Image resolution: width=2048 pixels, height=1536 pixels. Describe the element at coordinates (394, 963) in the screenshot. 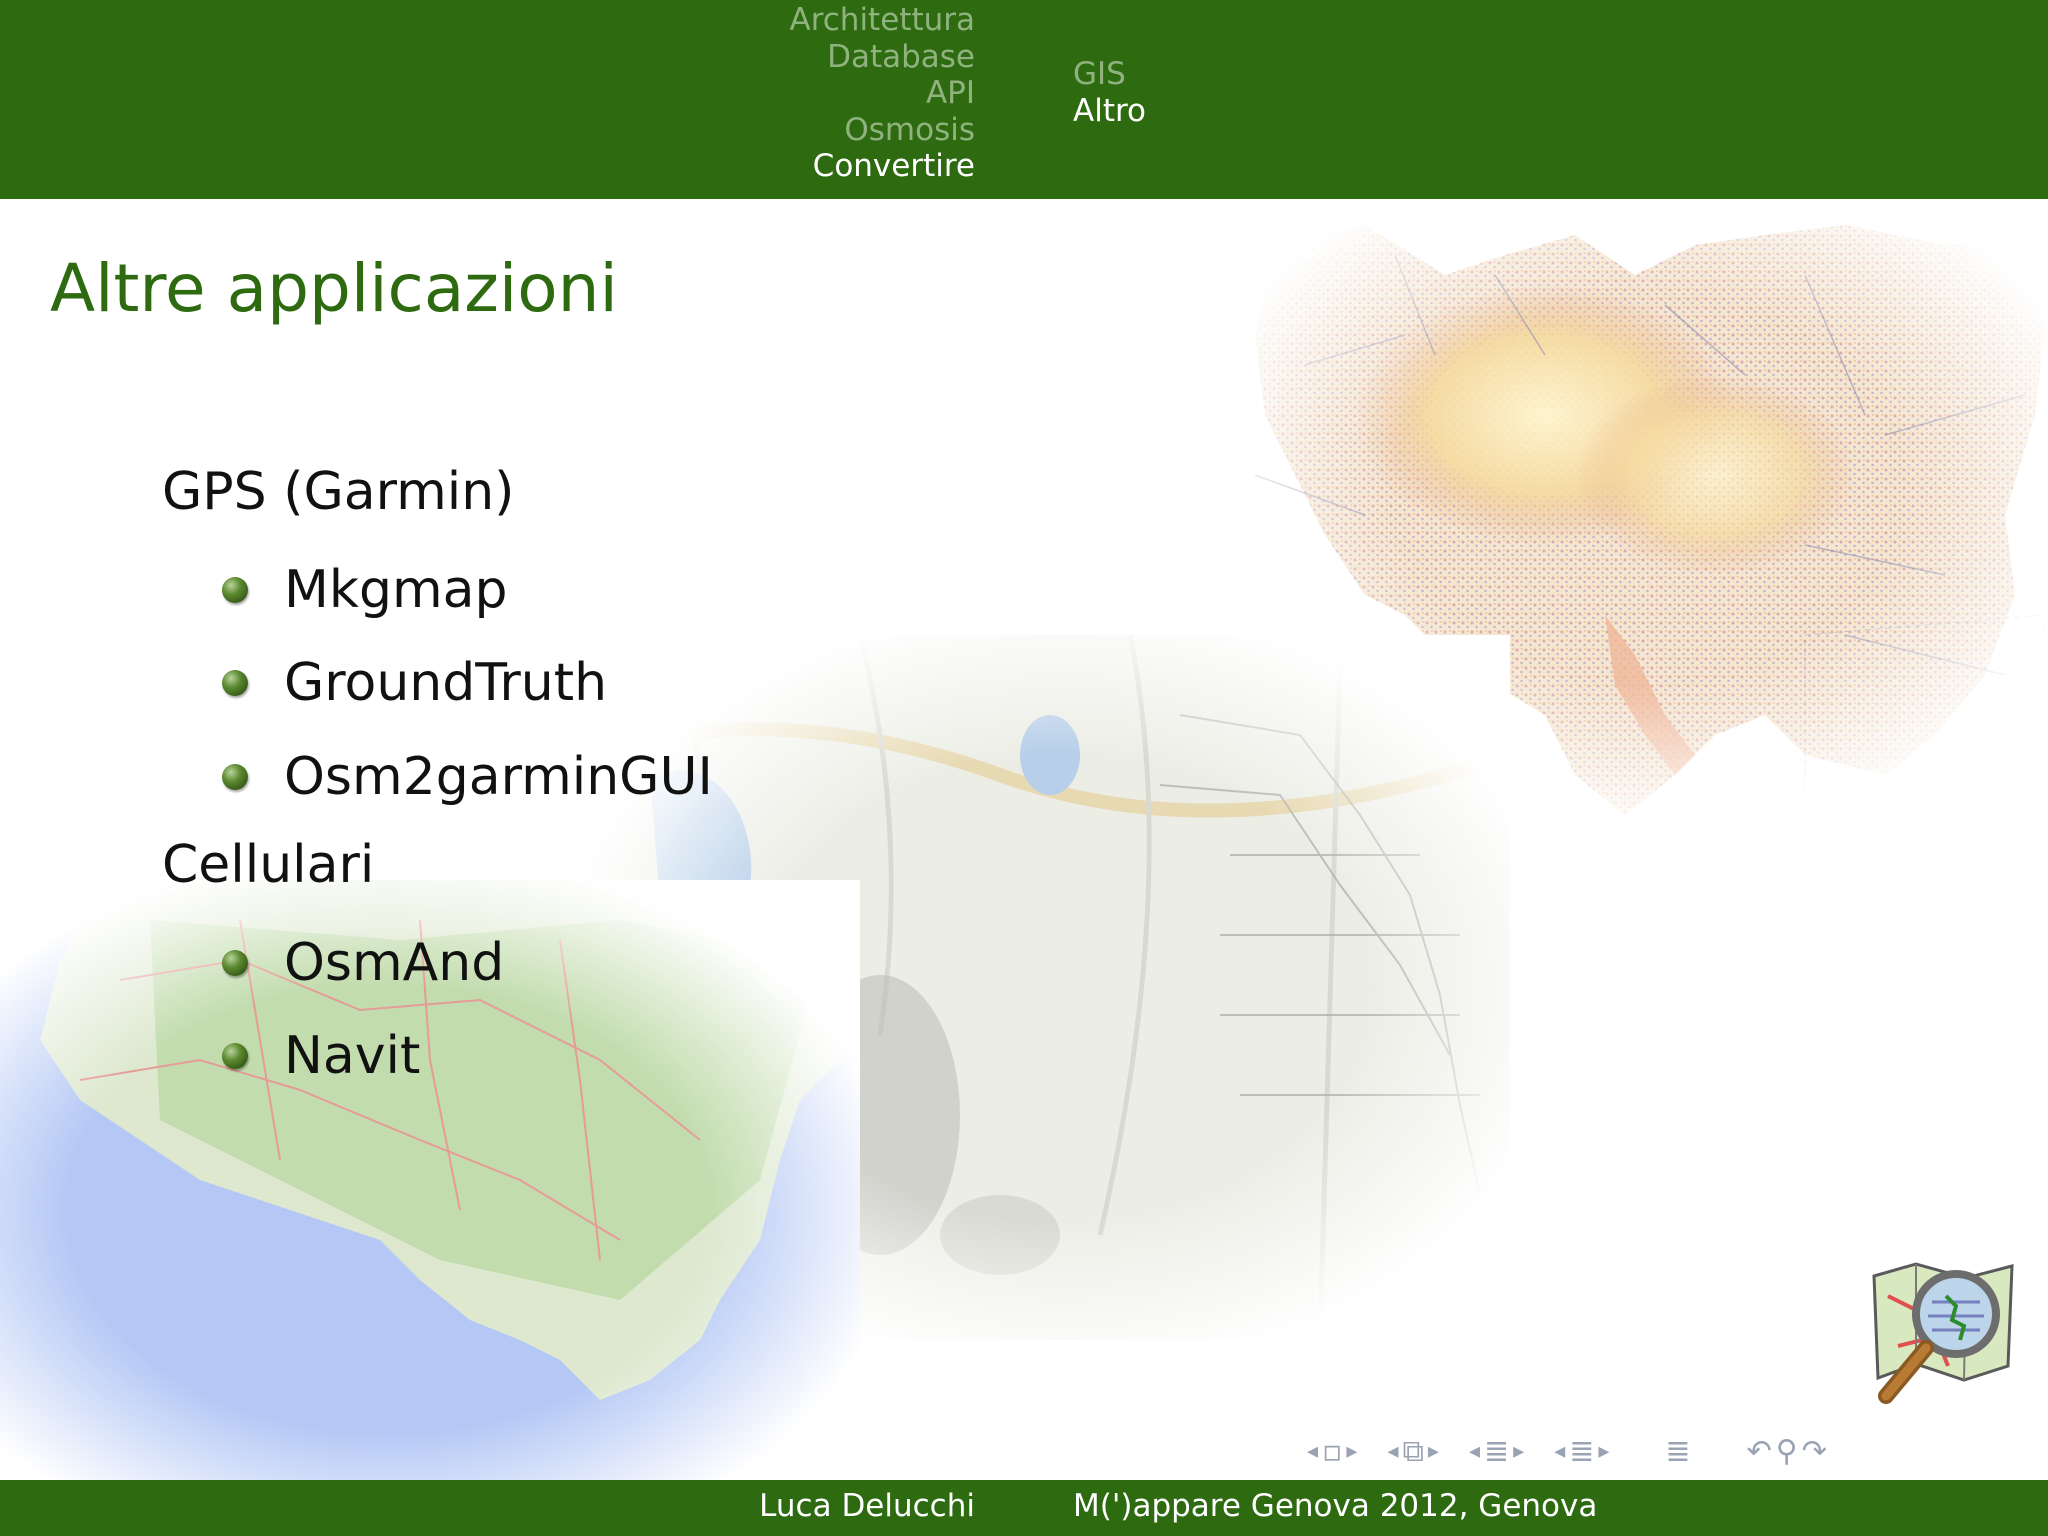

I see `list-item-label: OsmAnd` at that location.